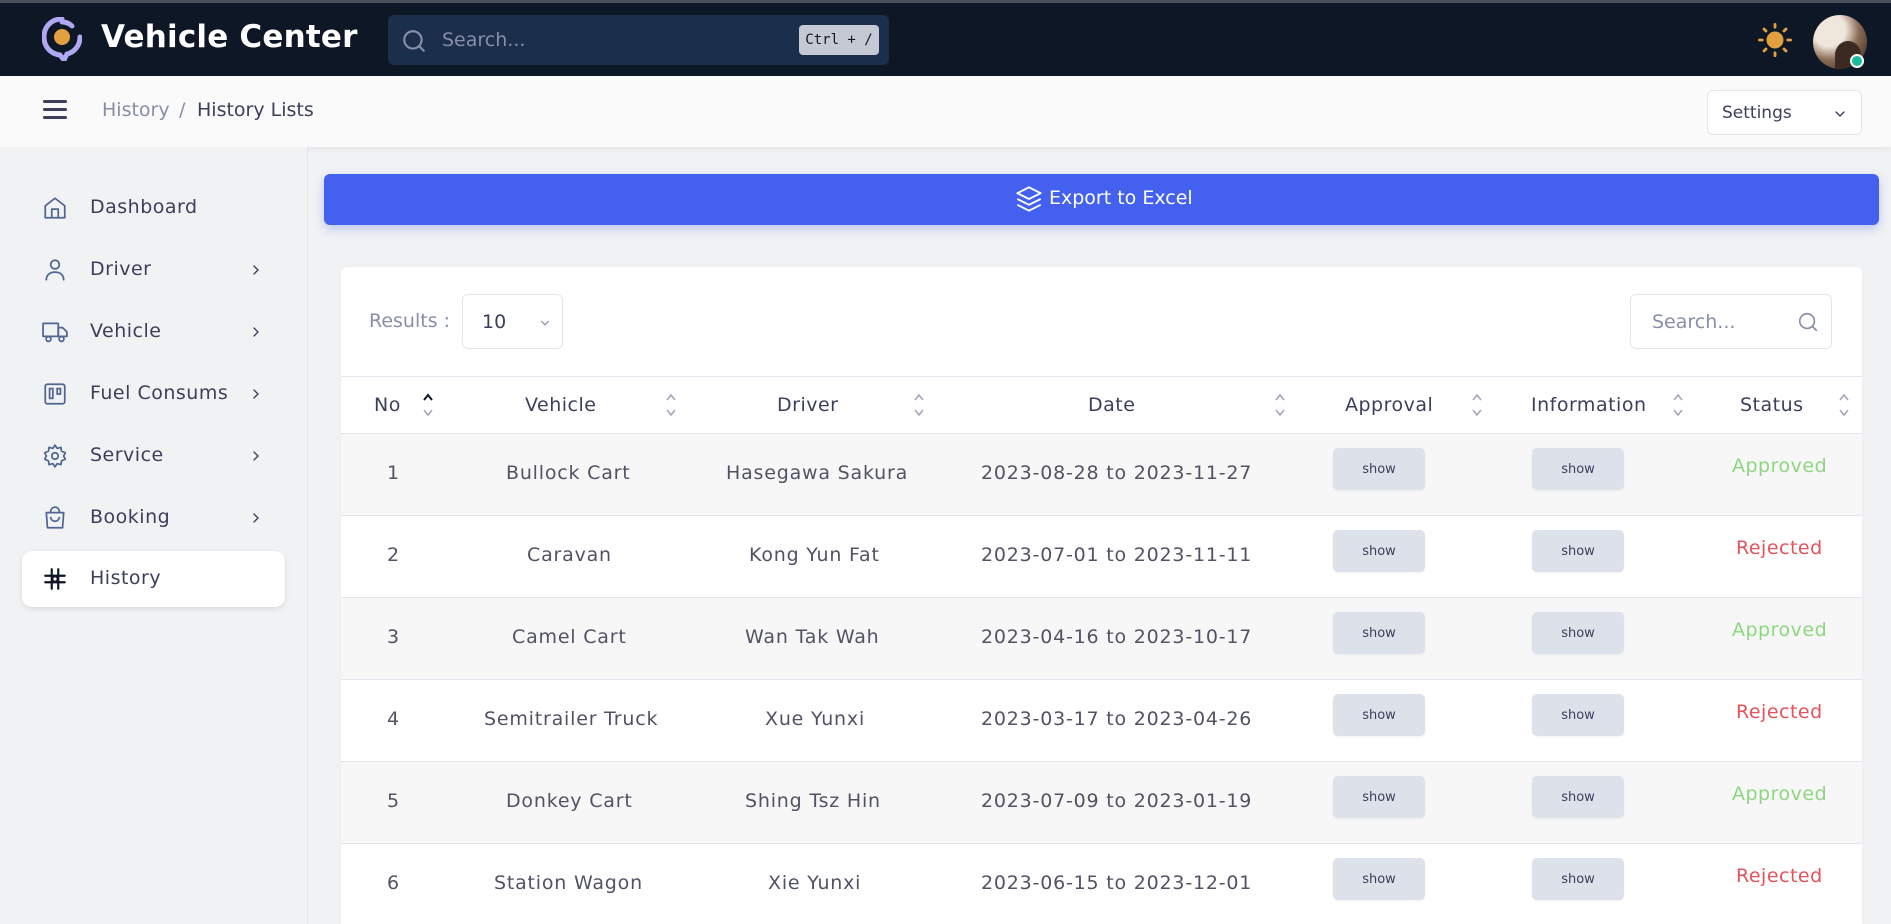 This screenshot has width=1891, height=924. What do you see at coordinates (55, 270) in the screenshot?
I see `user-icon` at bounding box center [55, 270].